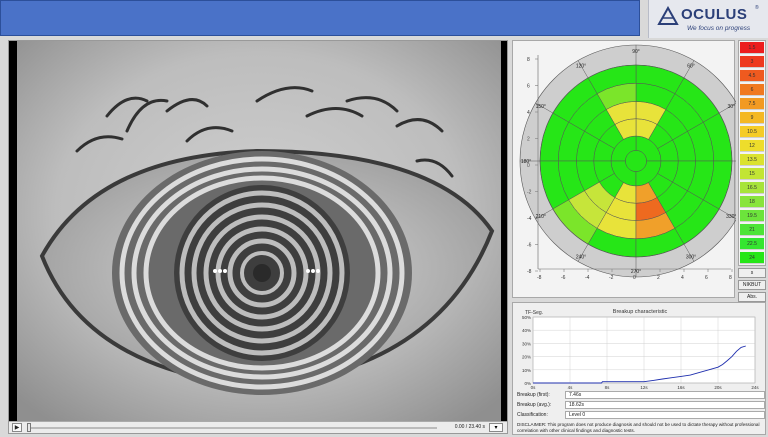  What do you see at coordinates (636, 272) in the screenshot?
I see `polar-angle-label: 270°` at bounding box center [636, 272].